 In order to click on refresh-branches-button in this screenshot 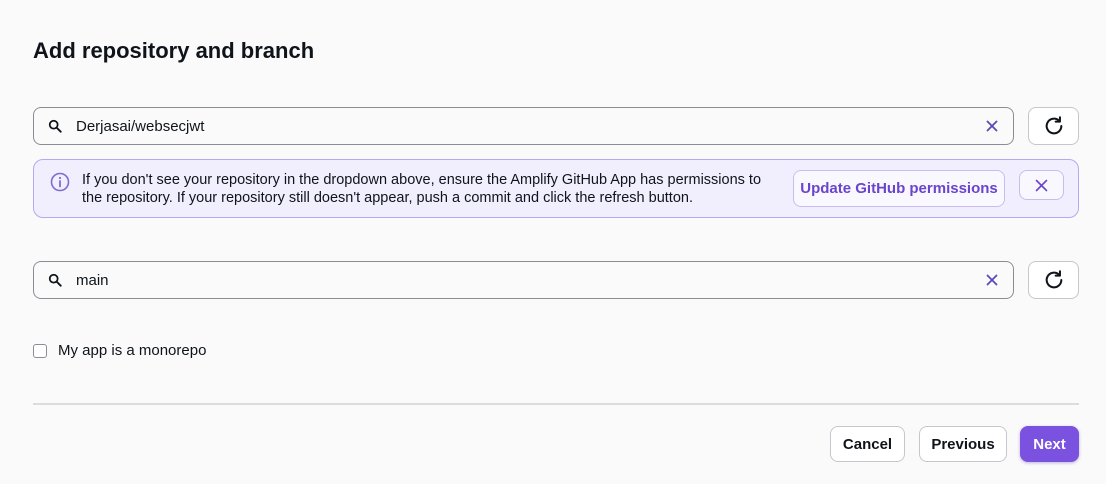, I will do `click(1053, 280)`.